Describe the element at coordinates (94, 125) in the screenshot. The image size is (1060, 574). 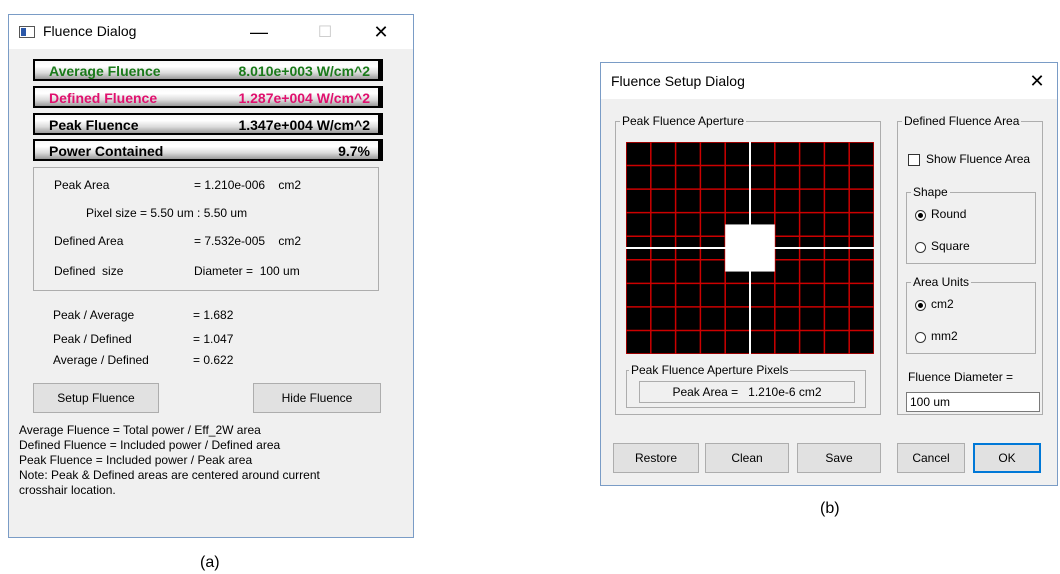
I see `peak-fluence-label: Peak Fluence` at that location.